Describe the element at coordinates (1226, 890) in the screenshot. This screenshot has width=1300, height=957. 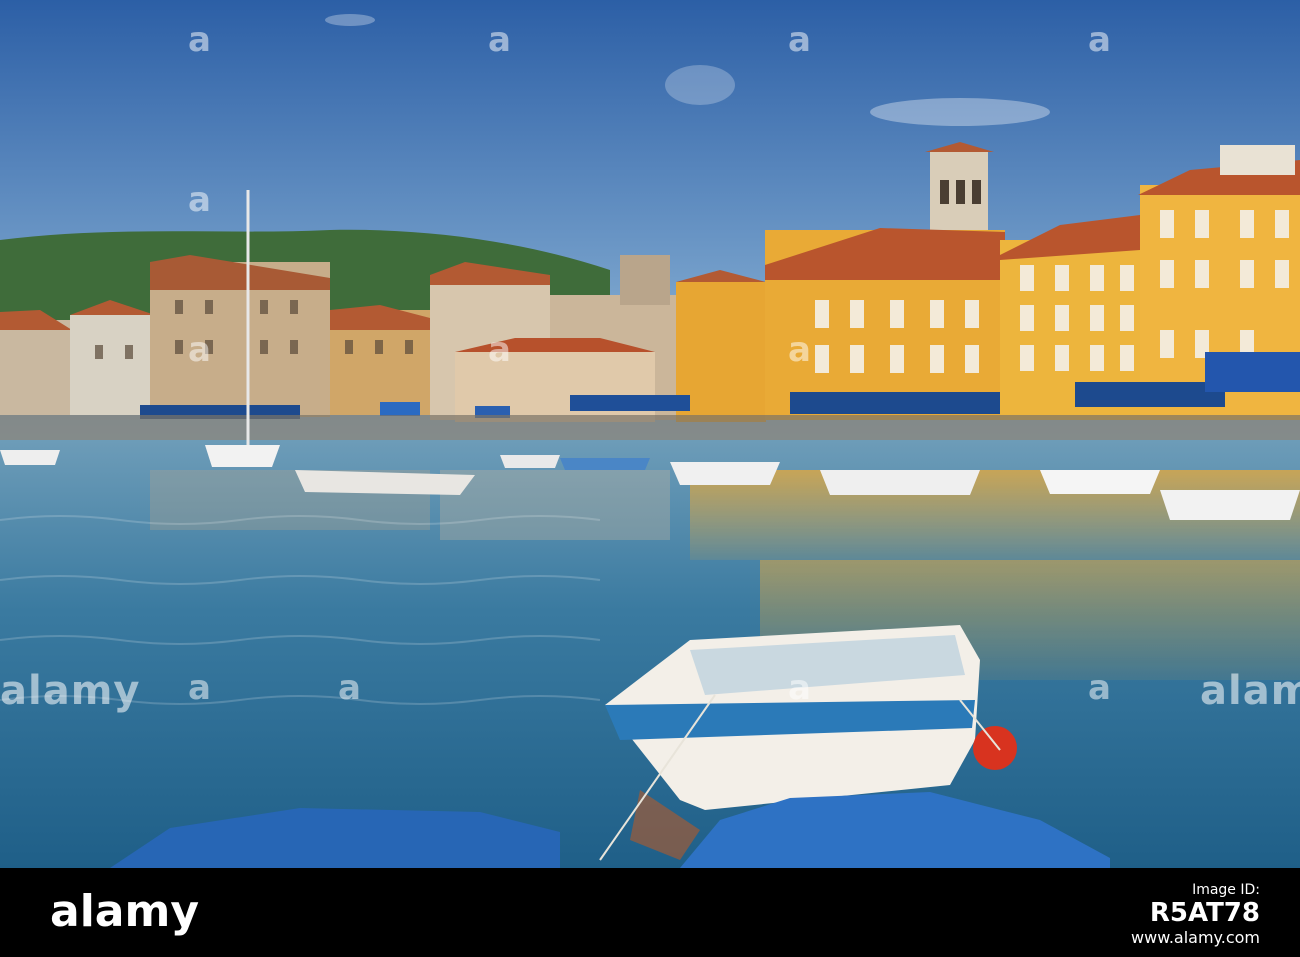
I see `image-id-label: Image ID:` at that location.